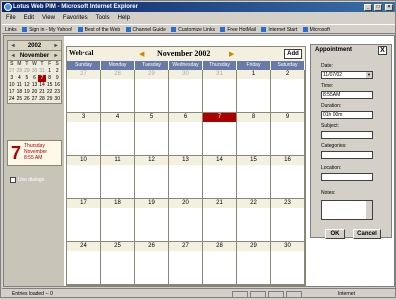  Describe the element at coordinates (57, 92) in the screenshot. I see `mini-day: 23` at that location.